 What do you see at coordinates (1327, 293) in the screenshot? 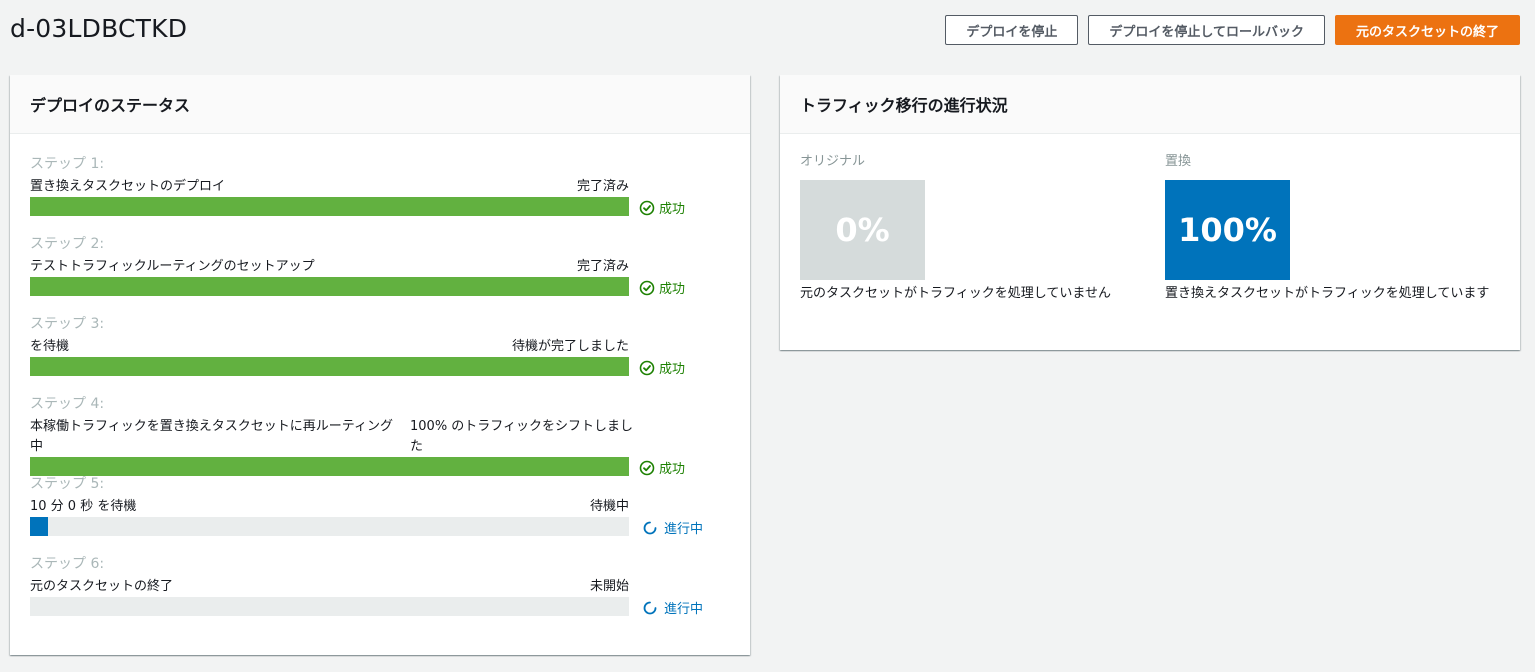
I see `replacement-traffic-description: 置き換えタスクセットがトラフィックを処理しています` at bounding box center [1327, 293].